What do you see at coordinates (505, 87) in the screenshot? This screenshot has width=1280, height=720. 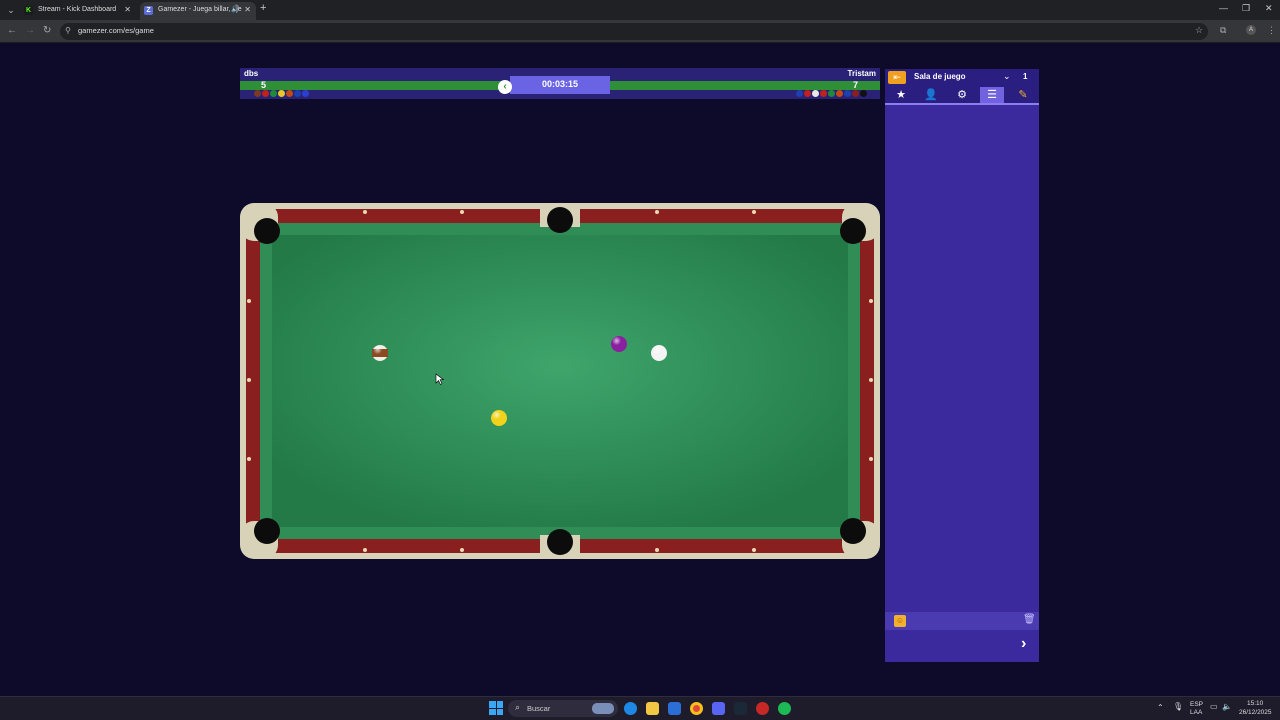 I see `turn-indicator-icon: ‹` at bounding box center [505, 87].